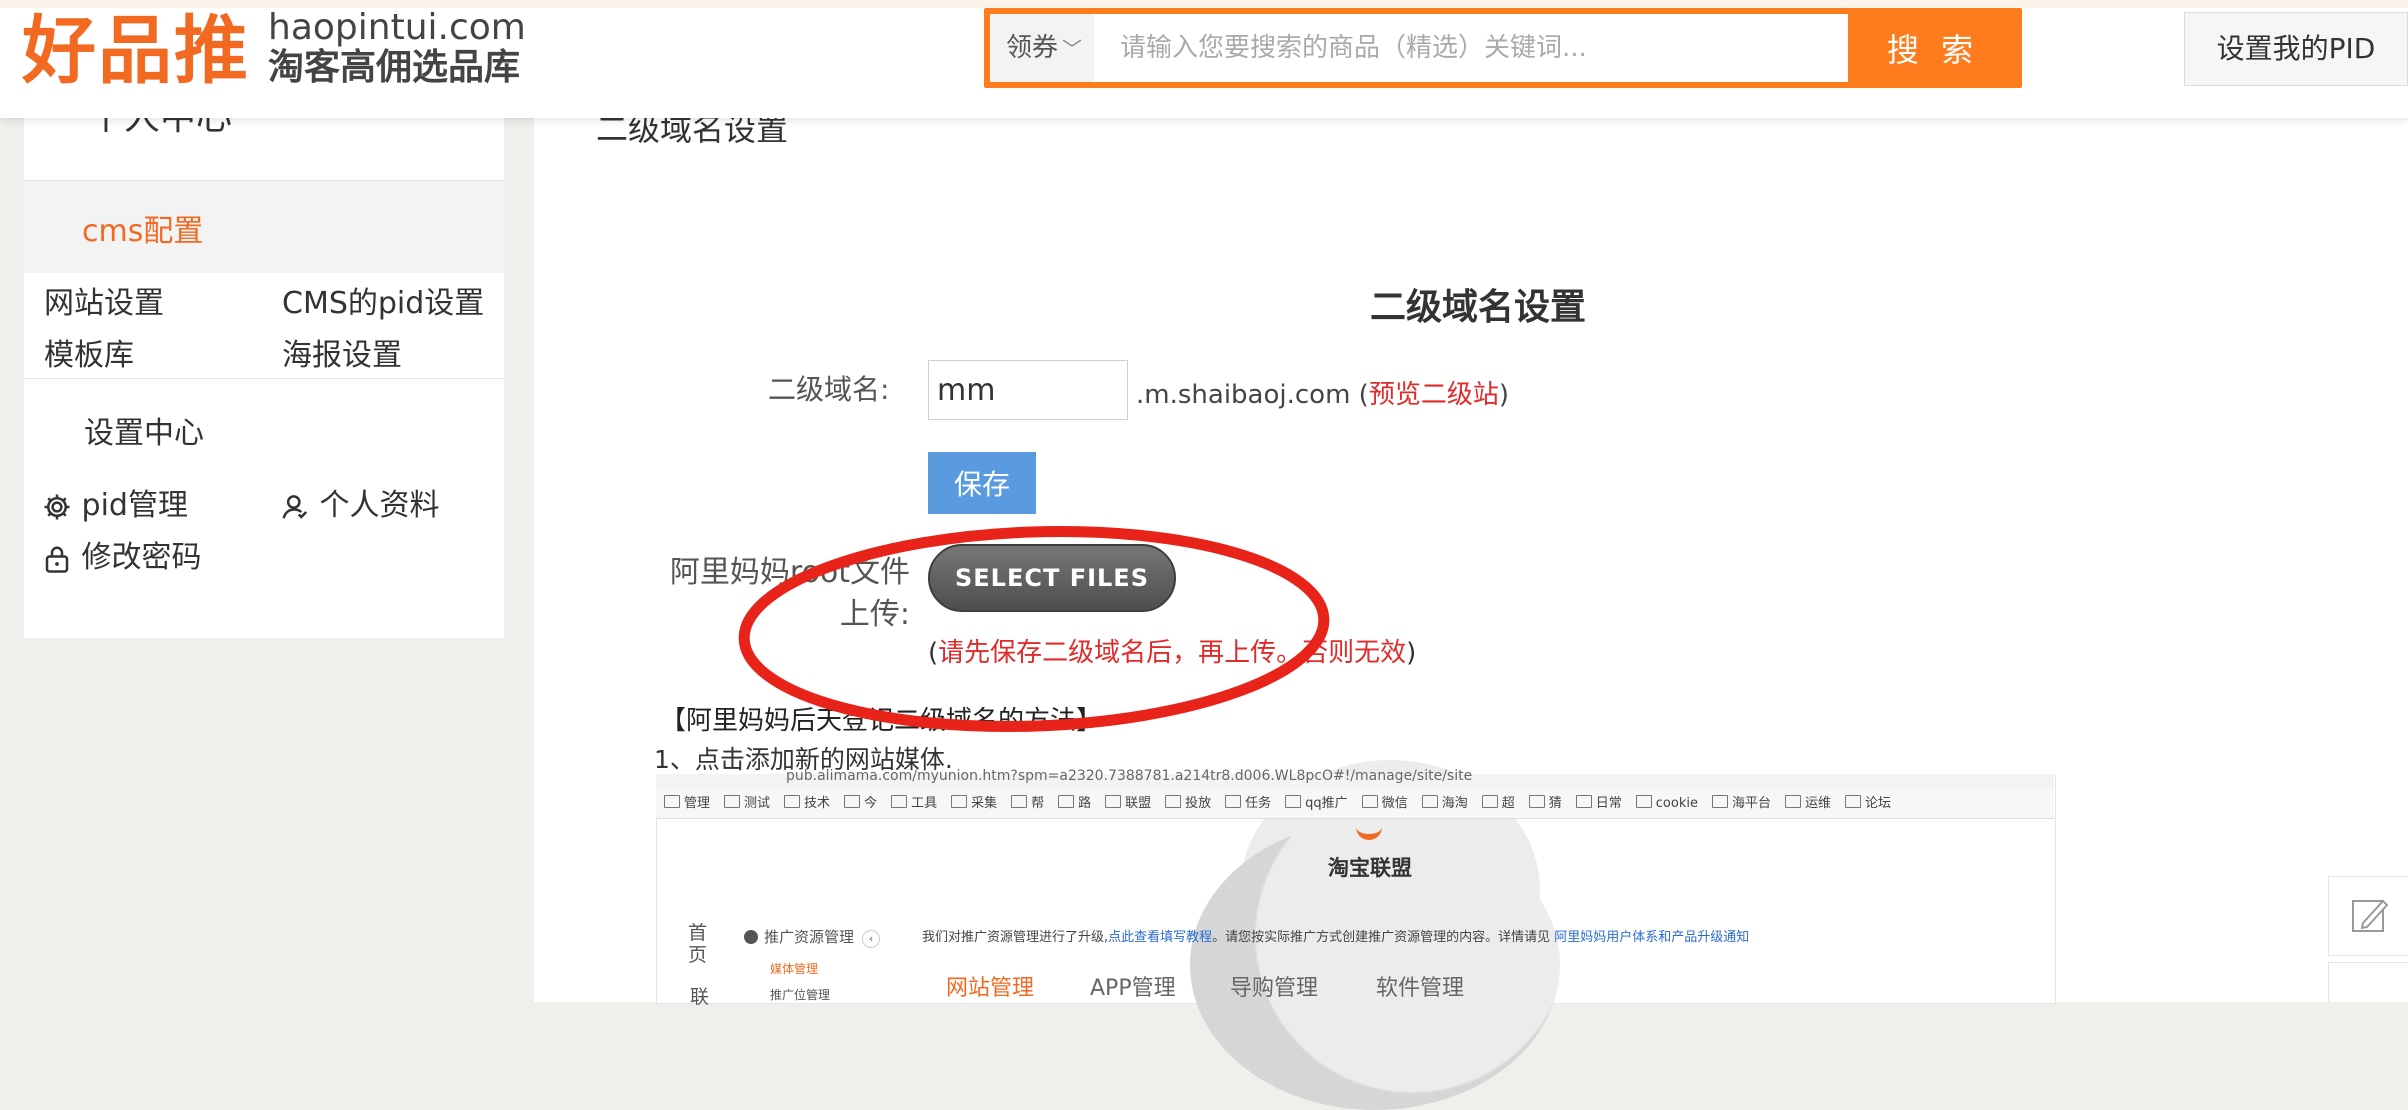 This screenshot has height=1110, width=2408. I want to click on subdomain-suffix-close: ), so click(1503, 395).